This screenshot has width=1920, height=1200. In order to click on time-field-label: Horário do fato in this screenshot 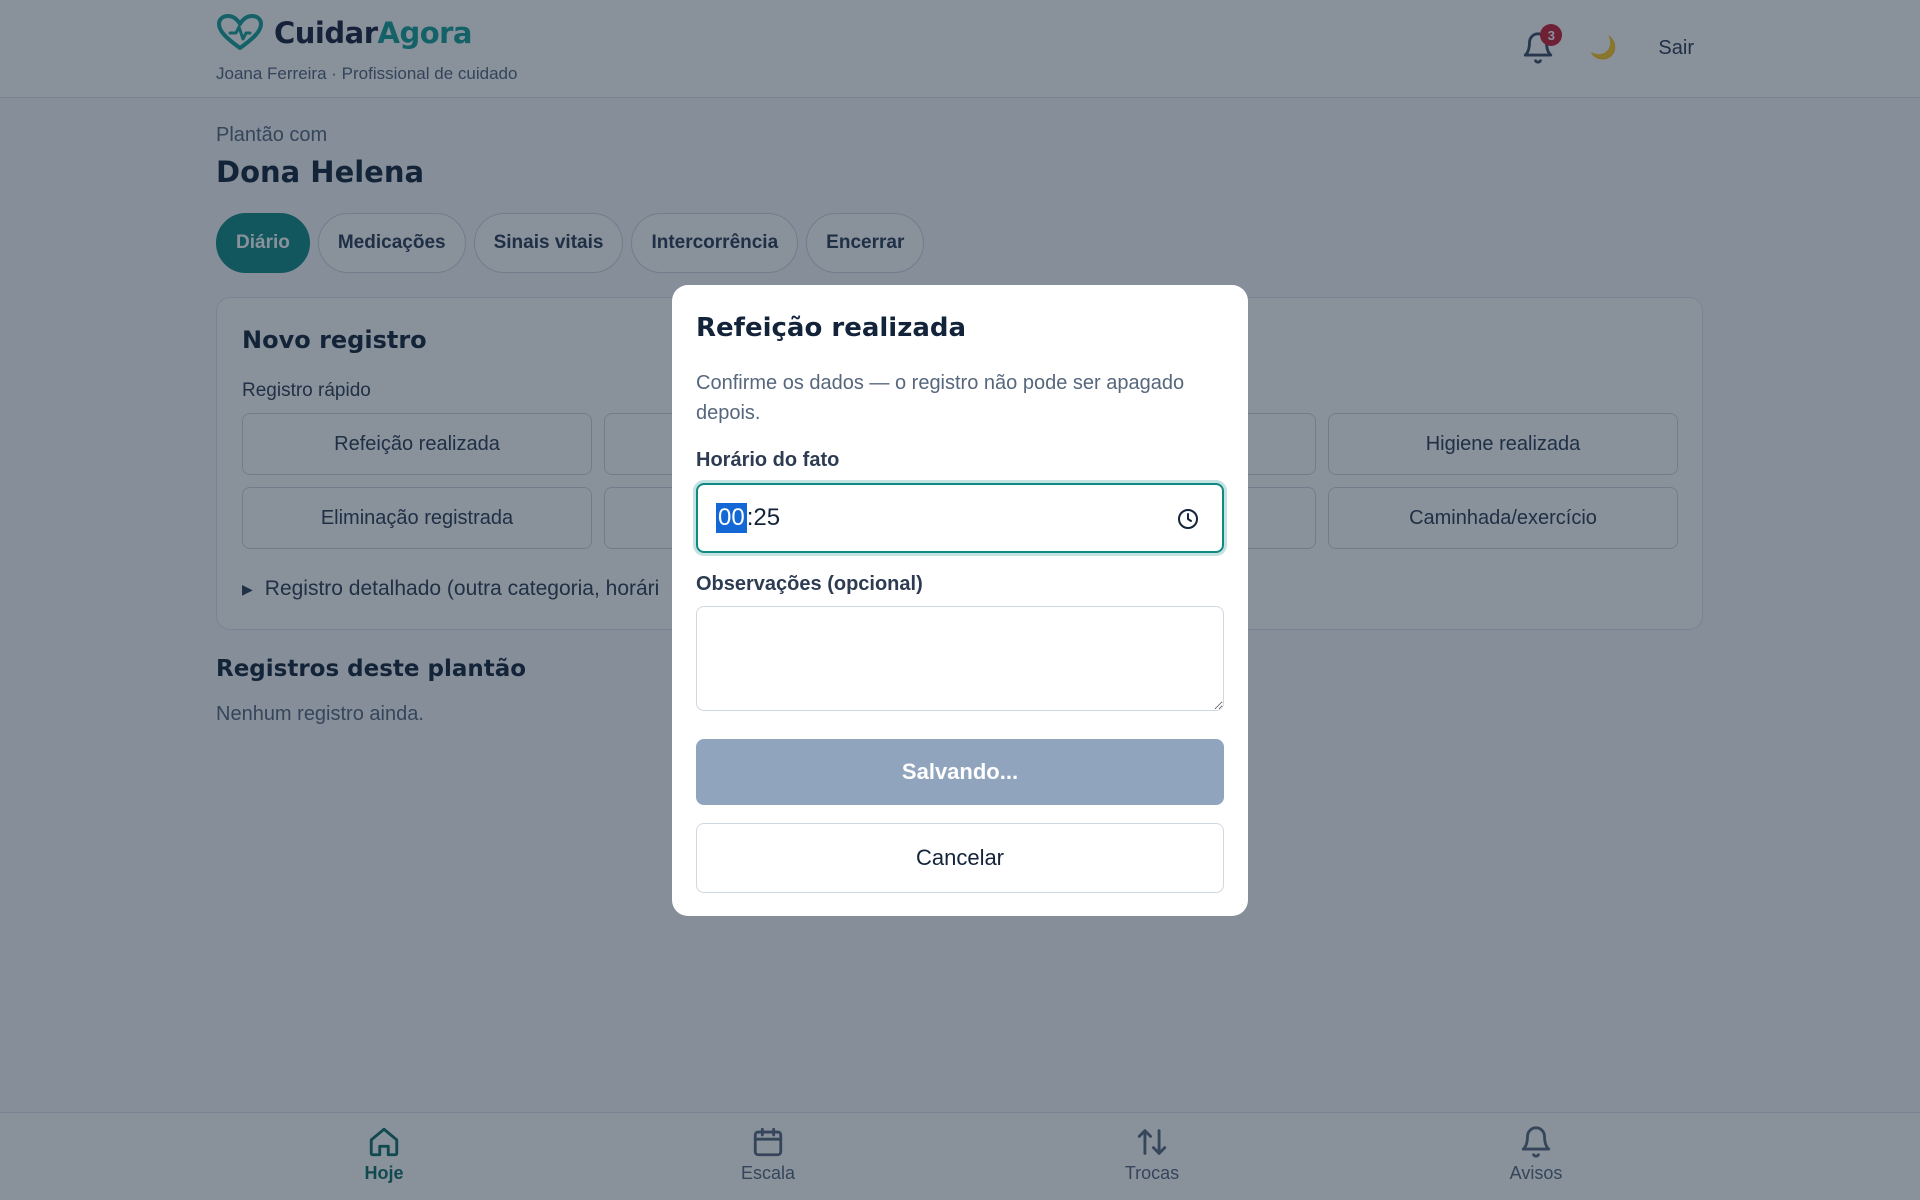, I will do `click(768, 460)`.